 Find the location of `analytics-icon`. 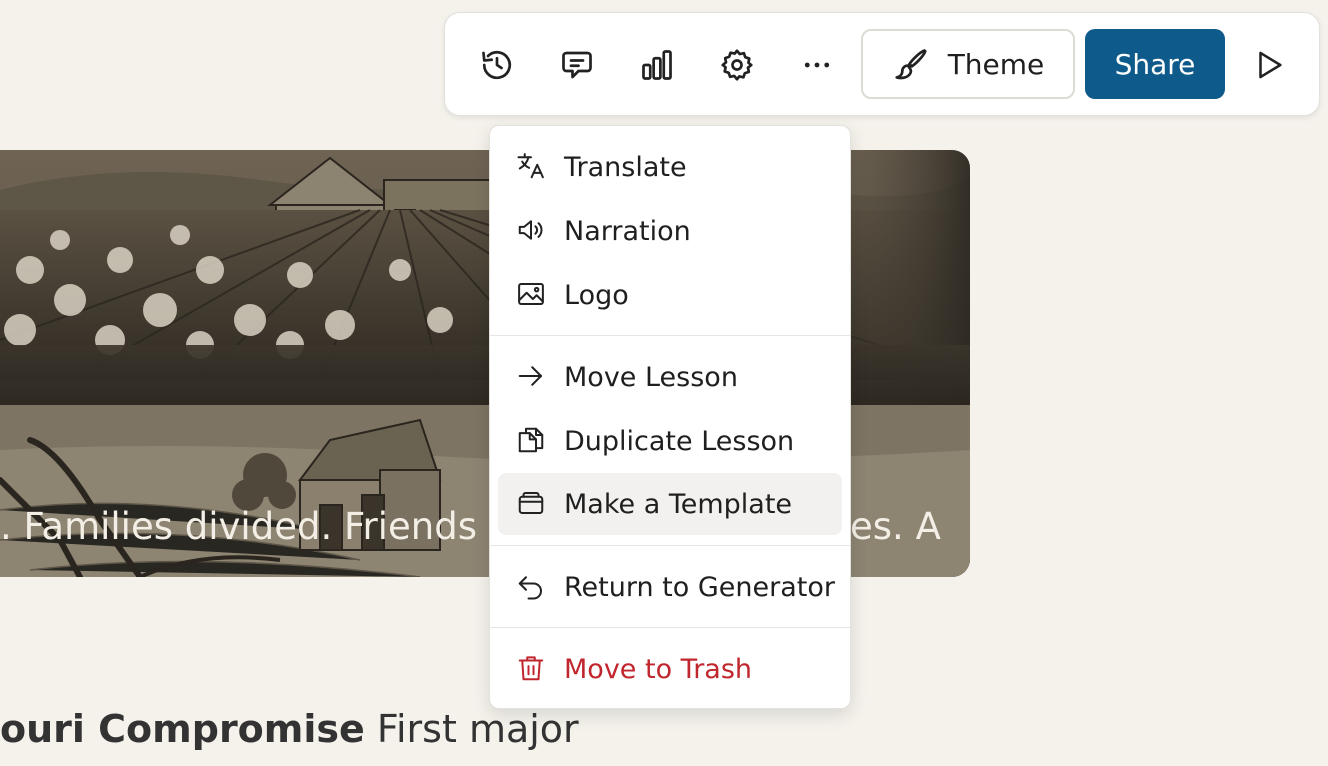

analytics-icon is located at coordinates (657, 65).